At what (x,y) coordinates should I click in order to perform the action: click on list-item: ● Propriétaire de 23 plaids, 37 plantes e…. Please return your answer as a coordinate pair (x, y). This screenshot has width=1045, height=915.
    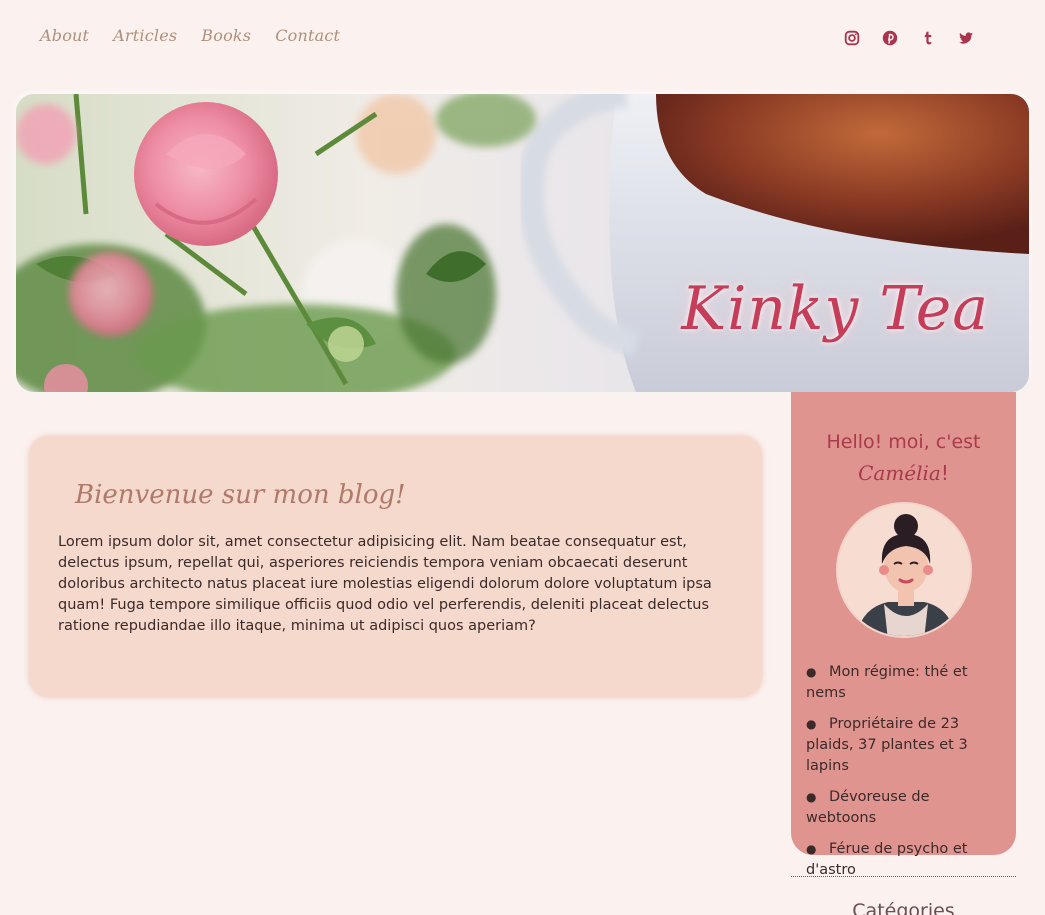
    Looking at the image, I should click on (887, 745).